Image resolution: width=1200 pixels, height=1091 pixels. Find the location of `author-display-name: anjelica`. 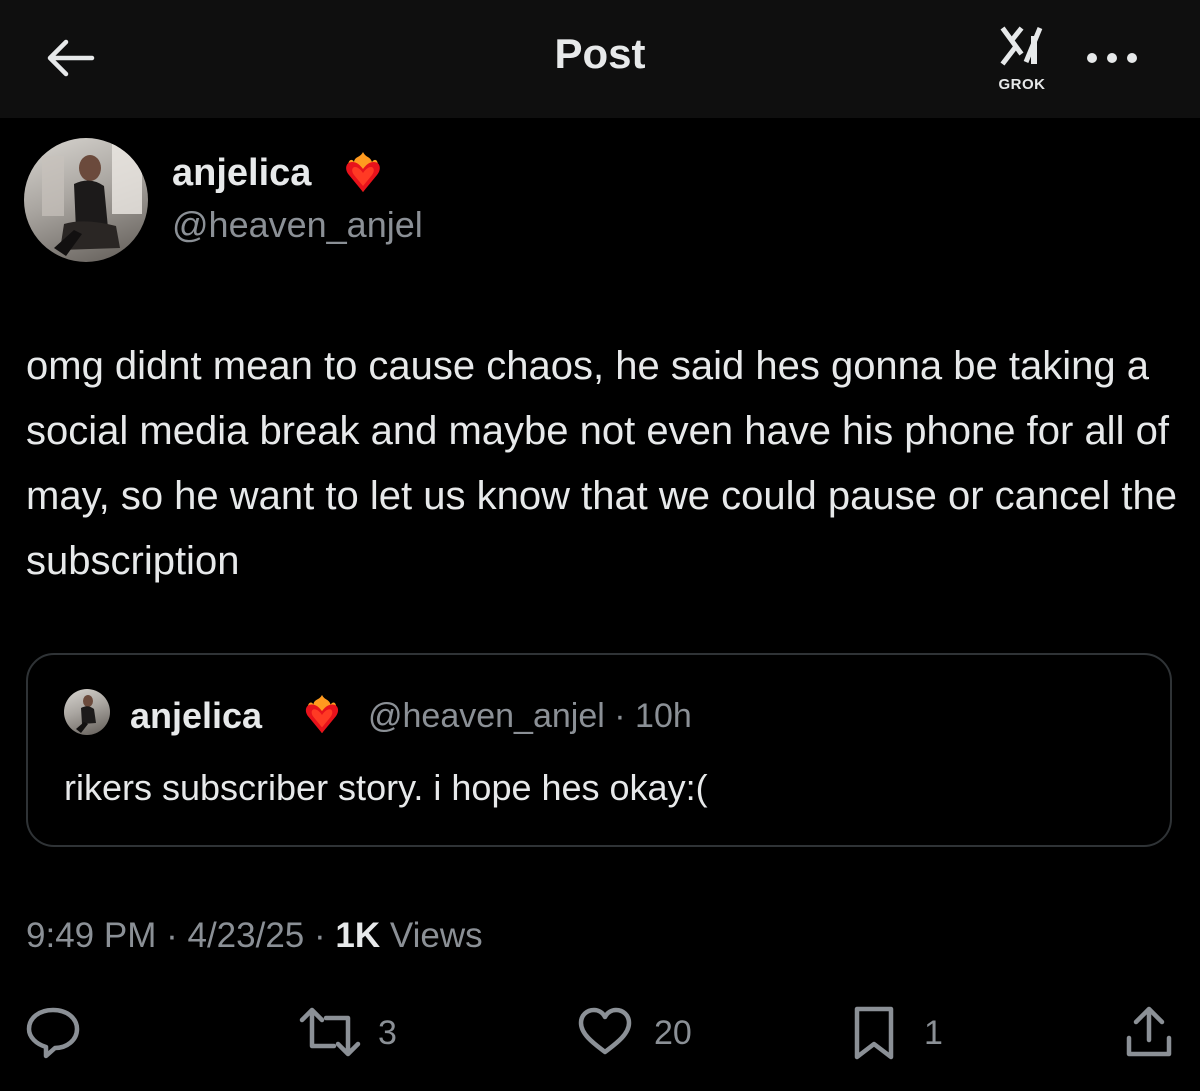

author-display-name: anjelica is located at coordinates (241, 173).